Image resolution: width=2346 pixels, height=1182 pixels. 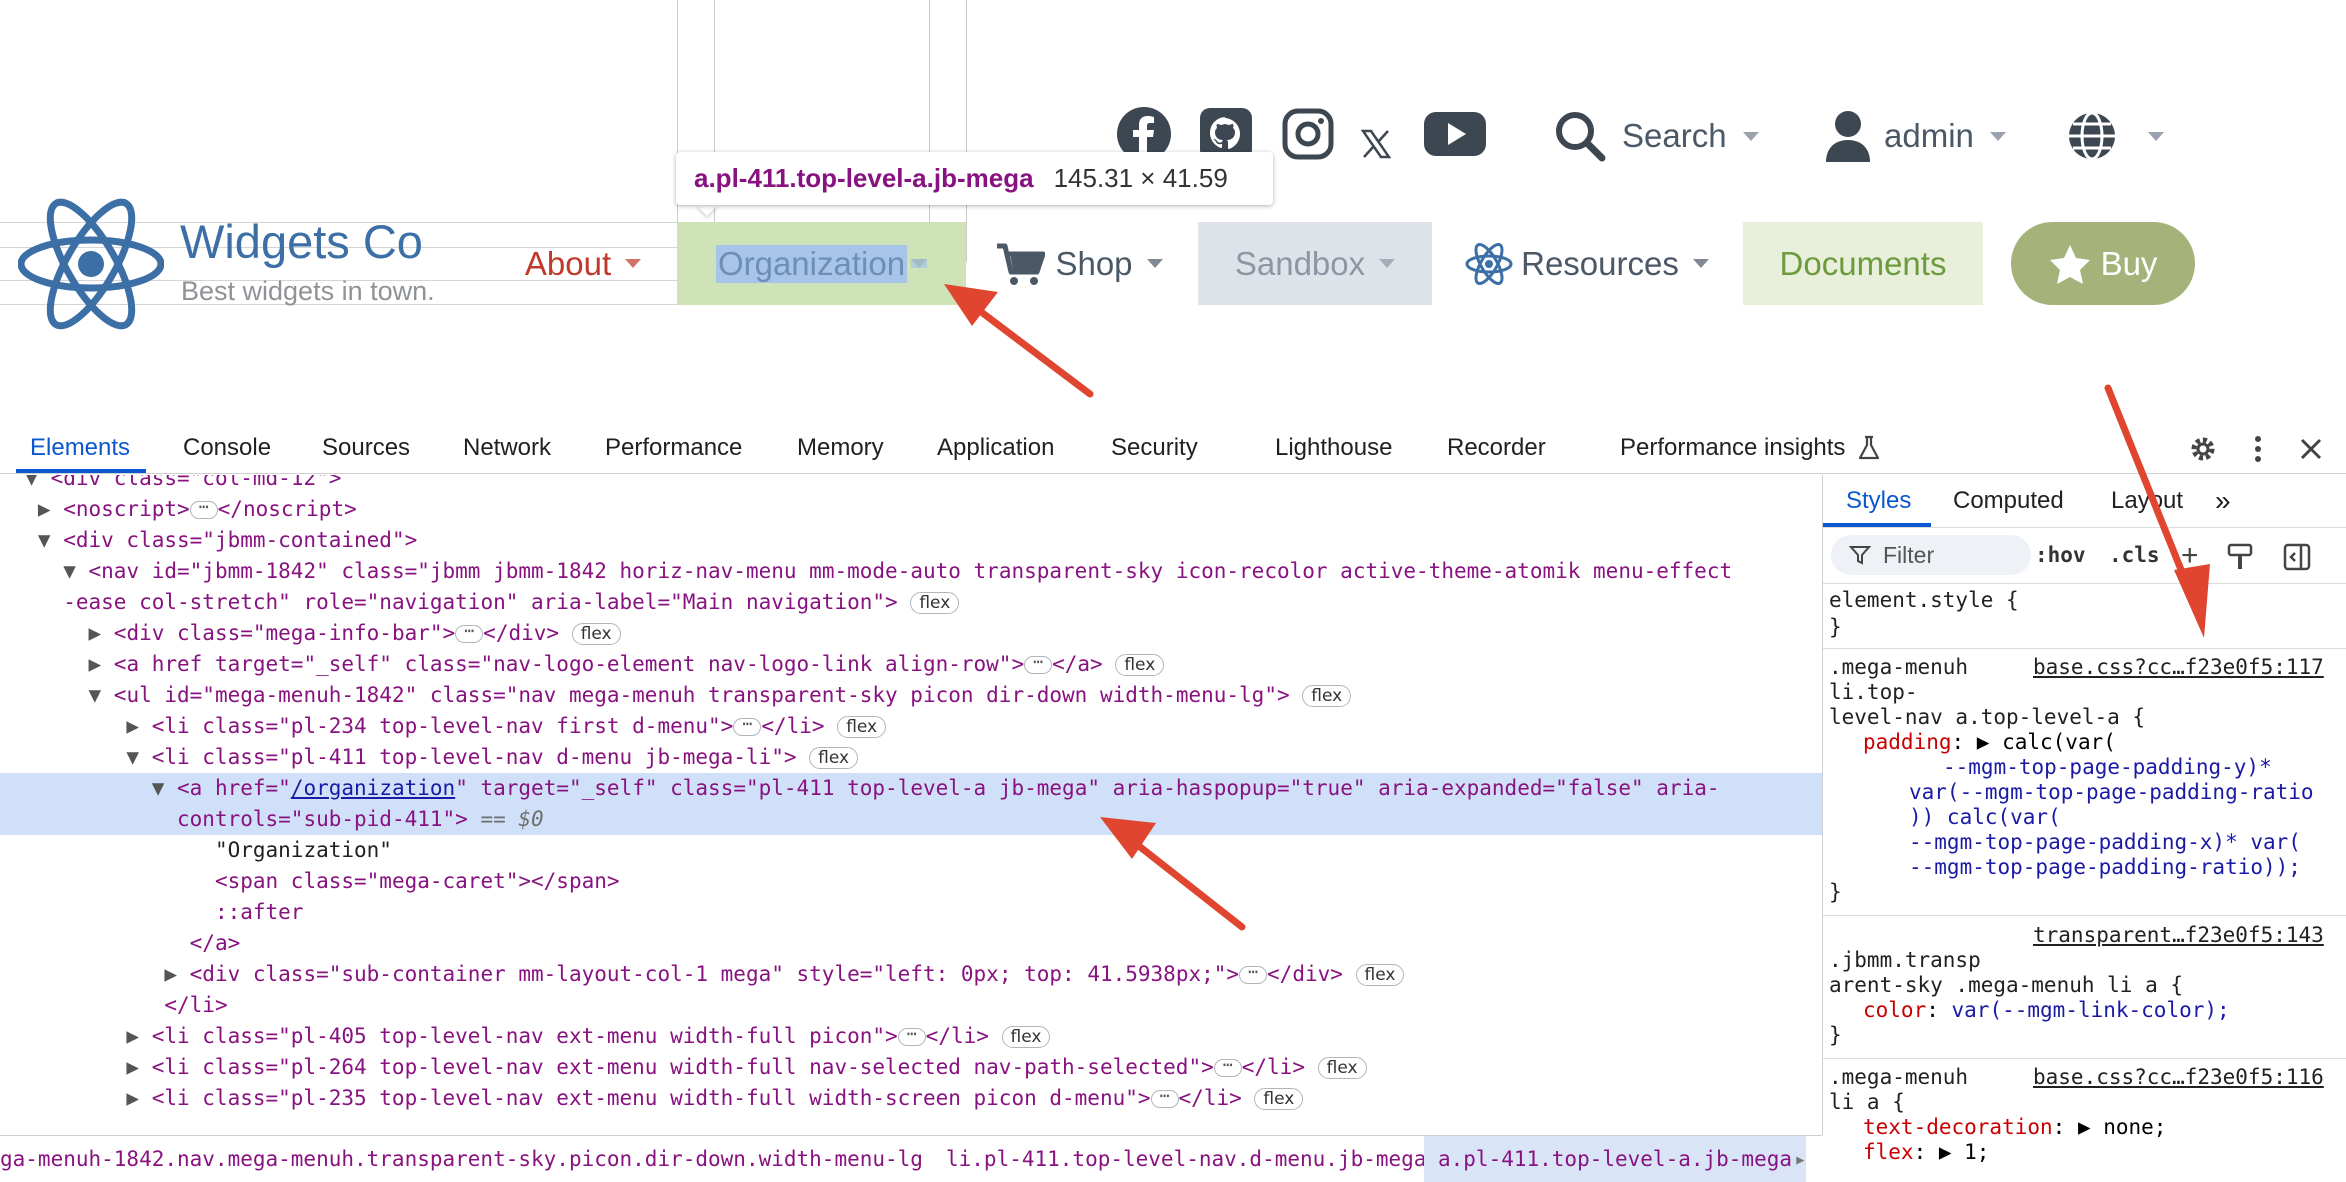 What do you see at coordinates (2111, 792) in the screenshot?
I see `rule1-value-line: var(--mgm-top-page-padding-ratio` at bounding box center [2111, 792].